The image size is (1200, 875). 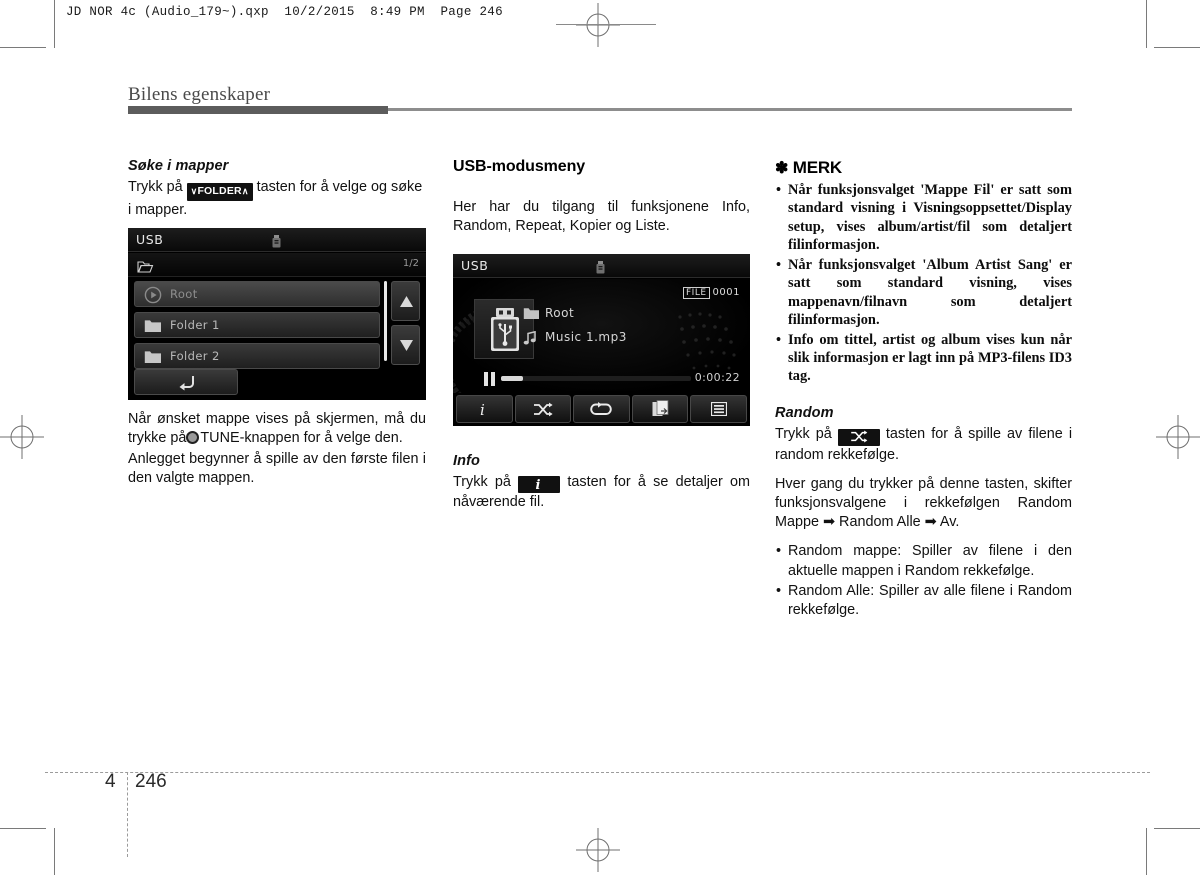 What do you see at coordinates (512, 378) in the screenshot?
I see `progress-bar-fill` at bounding box center [512, 378].